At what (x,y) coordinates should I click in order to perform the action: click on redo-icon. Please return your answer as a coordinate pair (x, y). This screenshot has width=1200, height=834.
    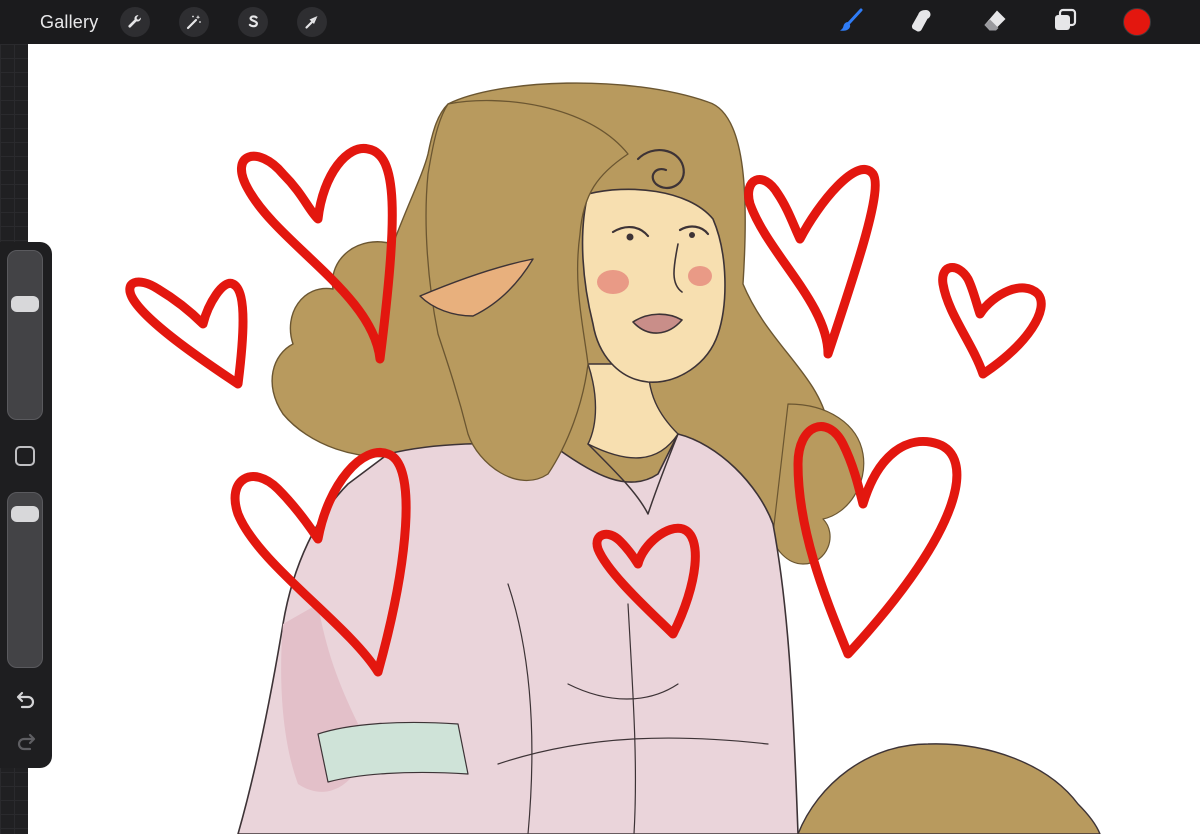
    Looking at the image, I should click on (26, 745).